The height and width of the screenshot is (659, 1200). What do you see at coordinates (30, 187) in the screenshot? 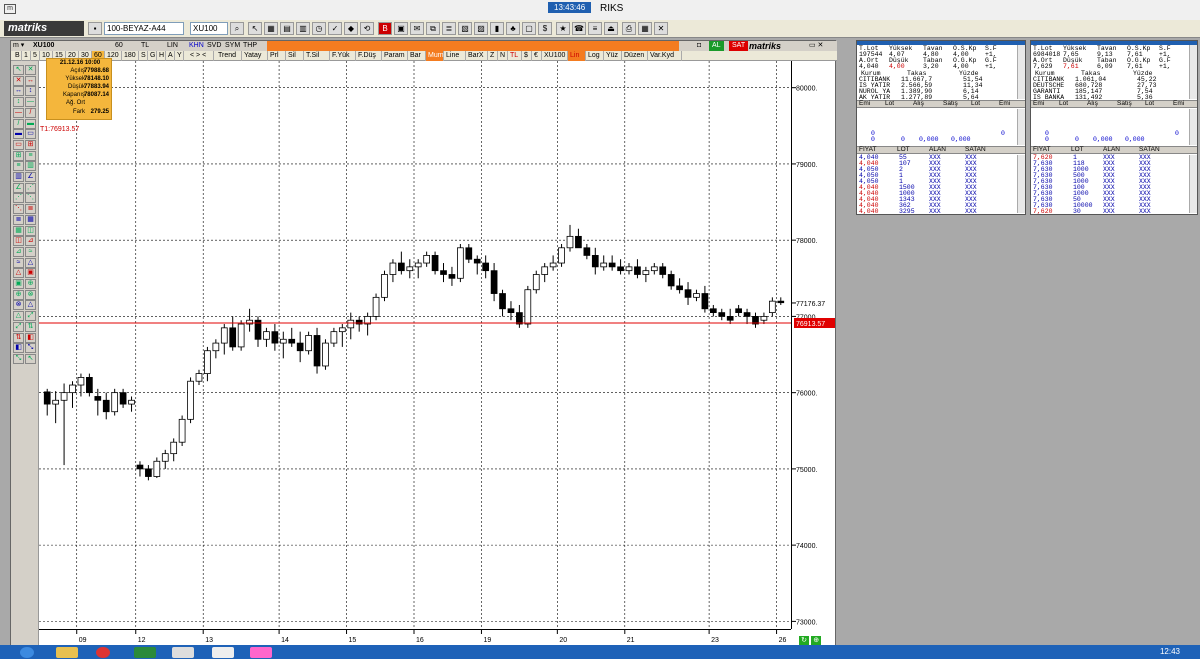
I see `drawing-tool-icon: ⋰` at bounding box center [30, 187].